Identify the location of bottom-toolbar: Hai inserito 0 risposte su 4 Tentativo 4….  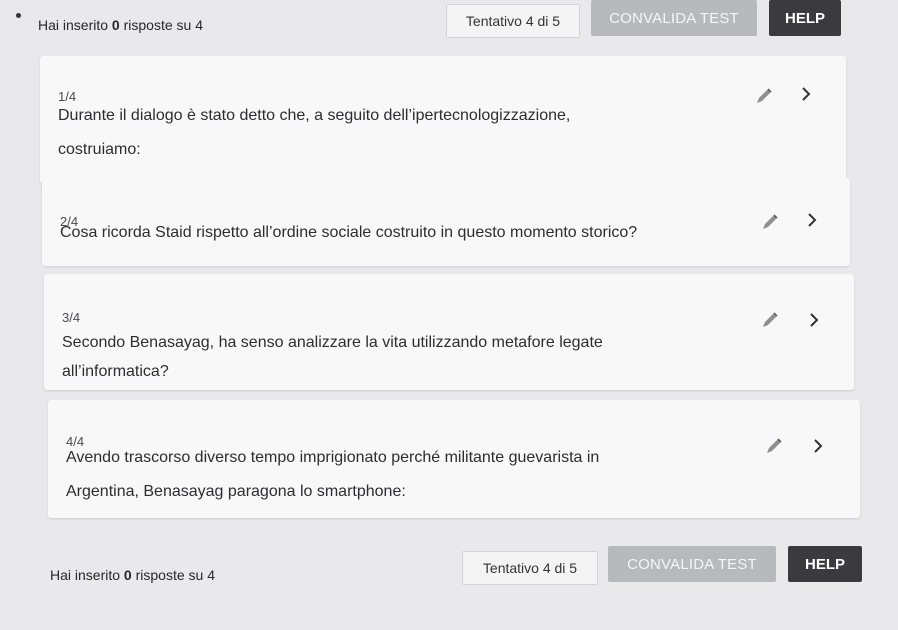
(449, 568).